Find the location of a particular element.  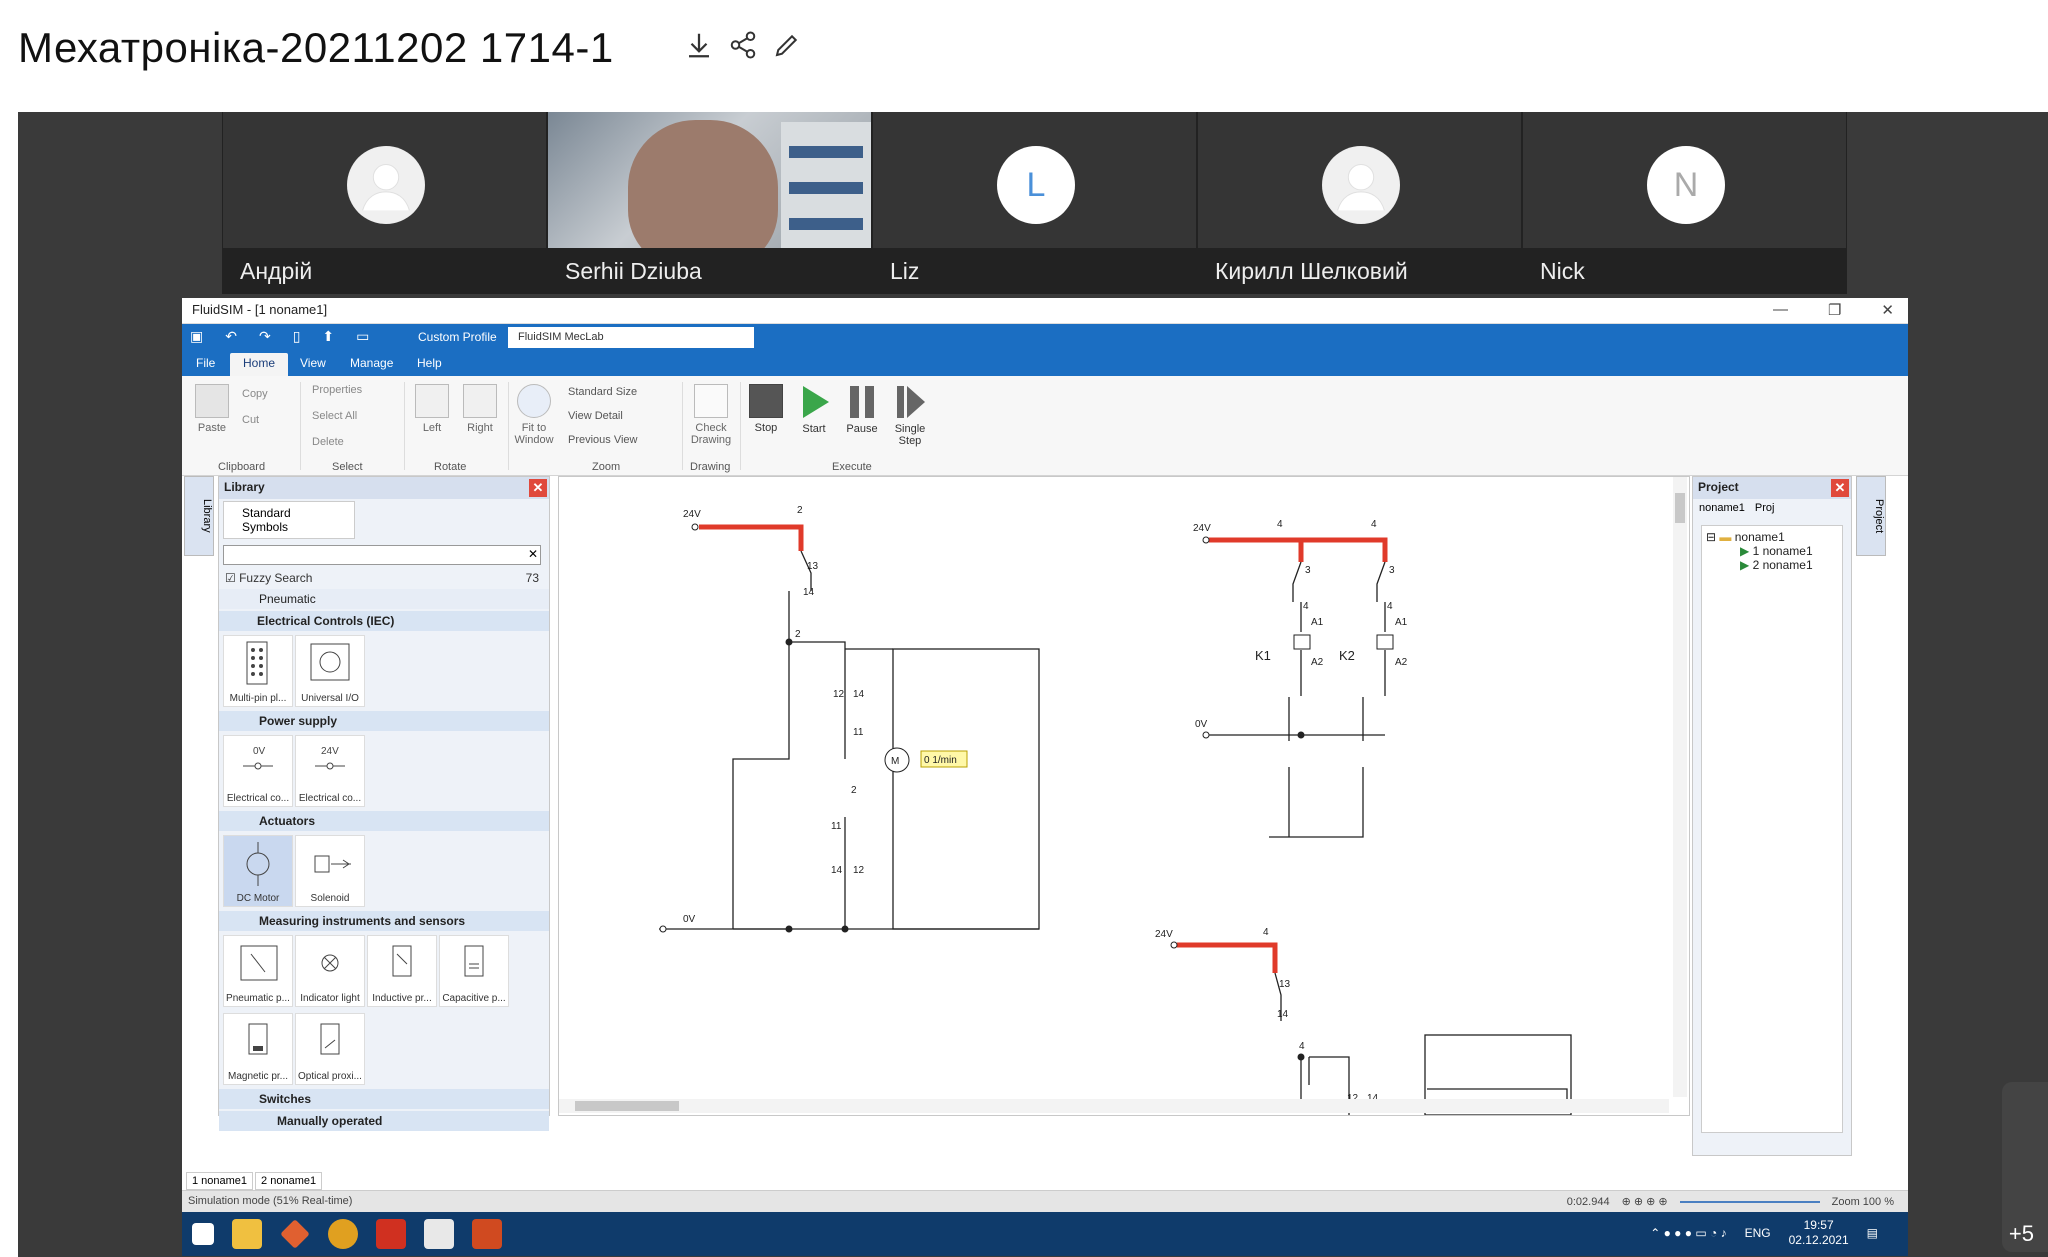

library-side-tab: Library is located at coordinates (199, 516).